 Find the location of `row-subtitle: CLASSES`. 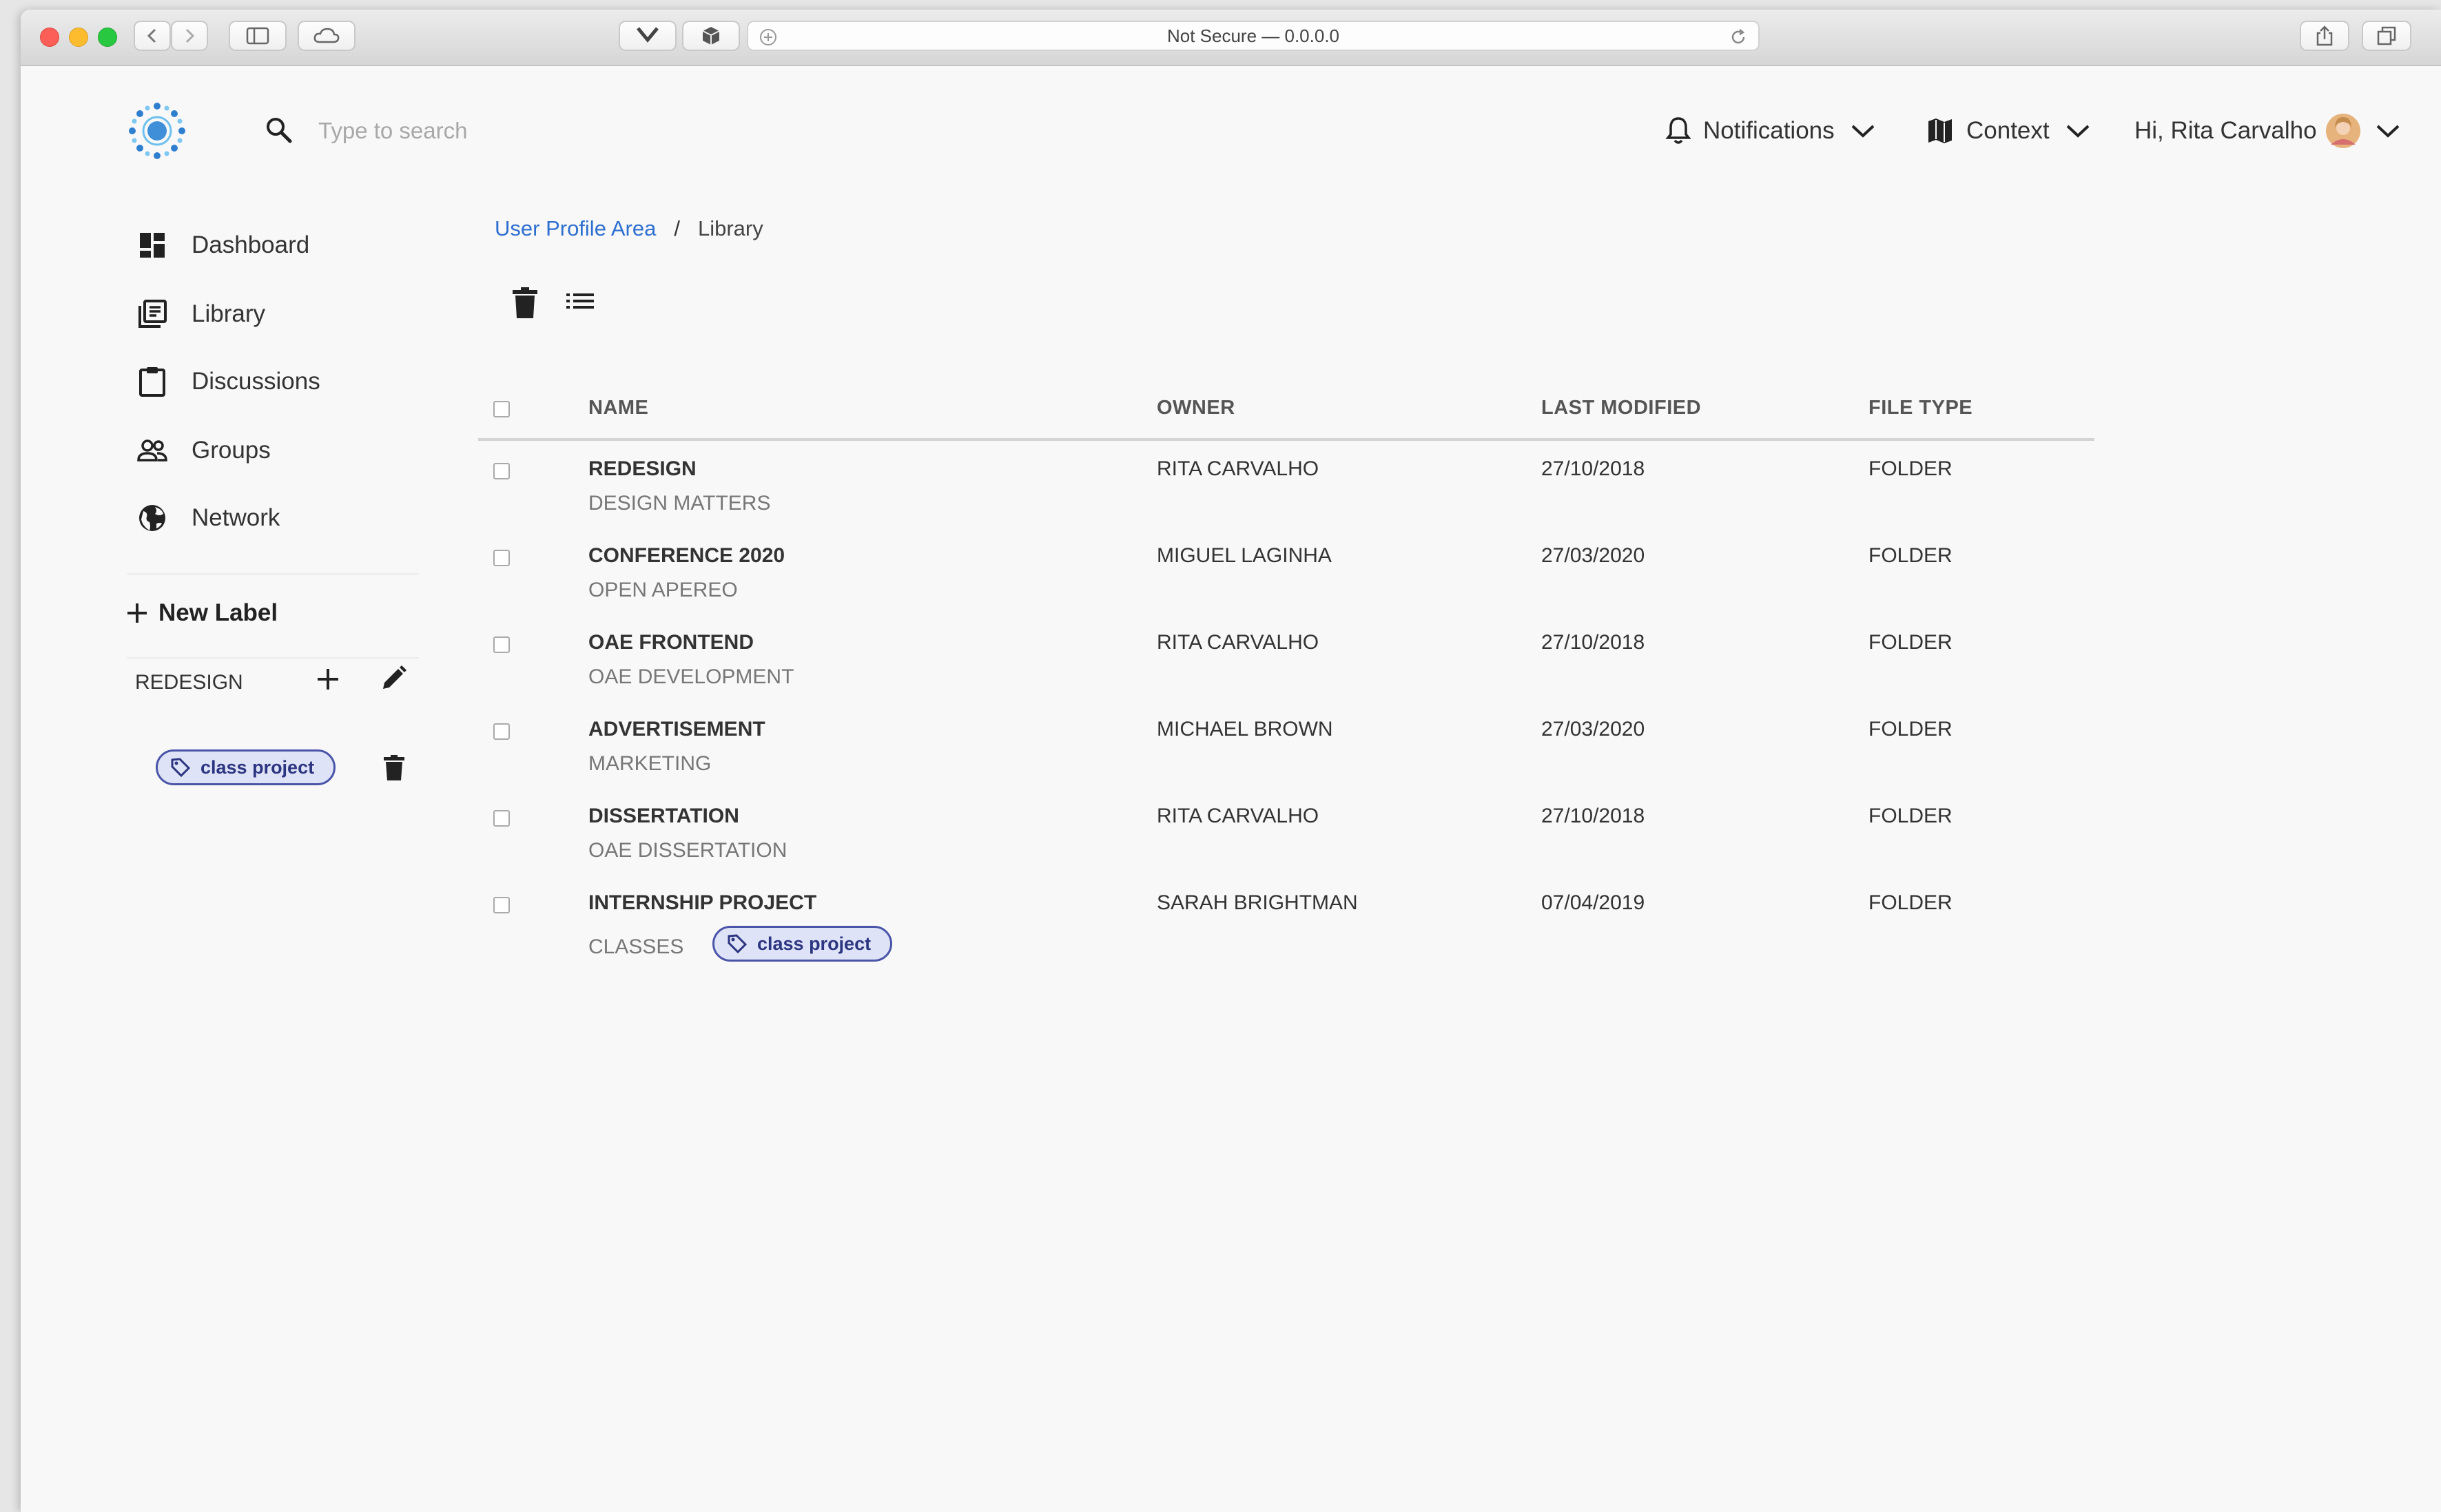

row-subtitle: CLASSES is located at coordinates (636, 946).